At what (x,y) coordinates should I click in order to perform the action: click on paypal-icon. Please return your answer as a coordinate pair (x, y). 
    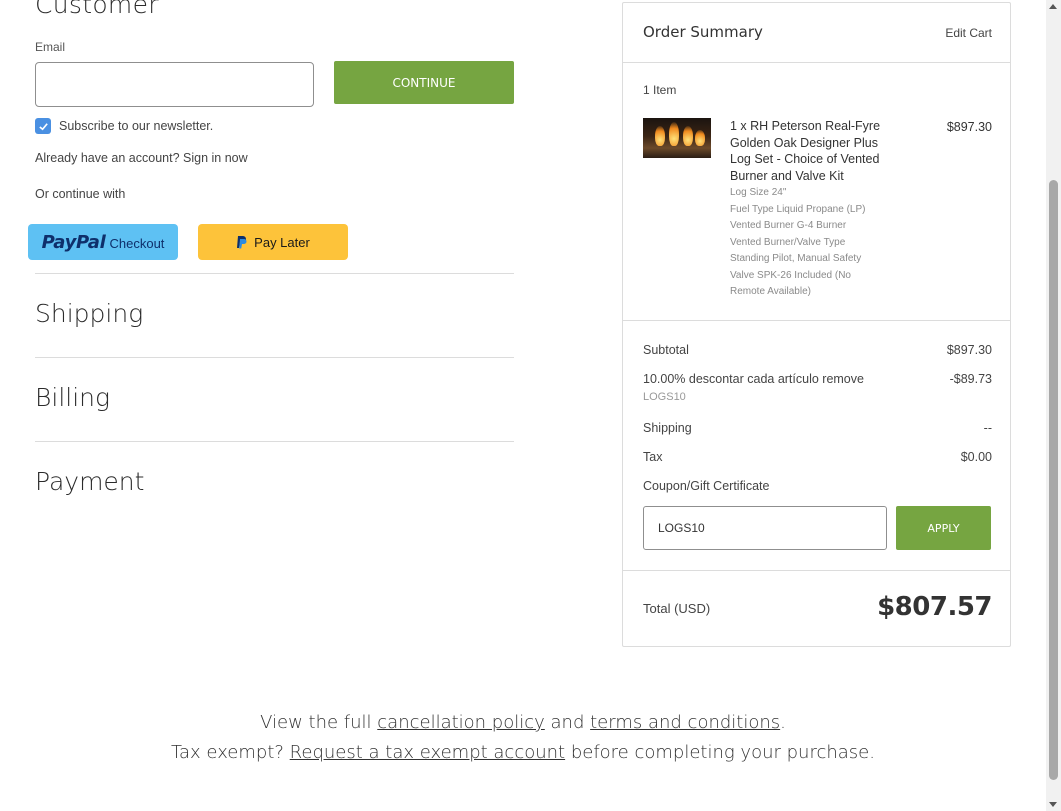
    Looking at the image, I should click on (242, 242).